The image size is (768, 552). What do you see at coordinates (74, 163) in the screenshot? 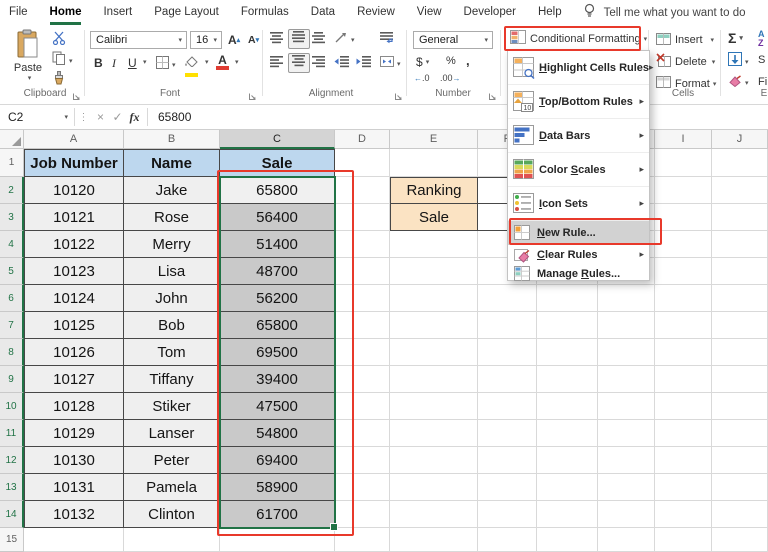
I see `cell-A1: Job Number` at bounding box center [74, 163].